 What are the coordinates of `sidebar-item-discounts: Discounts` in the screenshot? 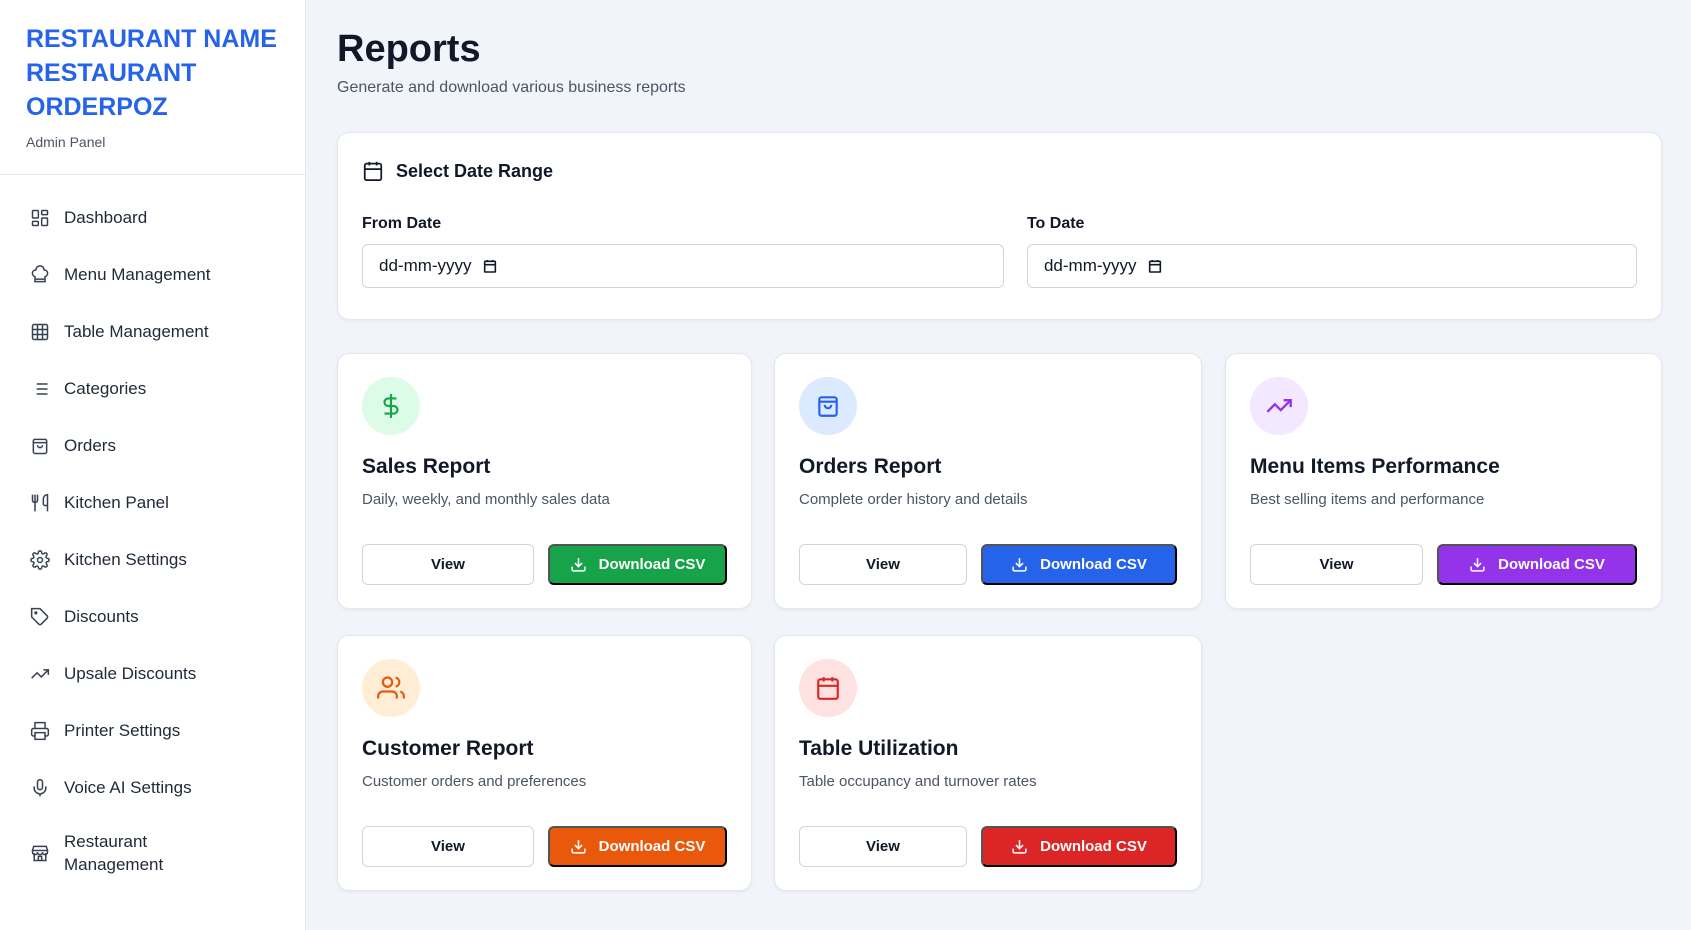 It's located at (152, 616).